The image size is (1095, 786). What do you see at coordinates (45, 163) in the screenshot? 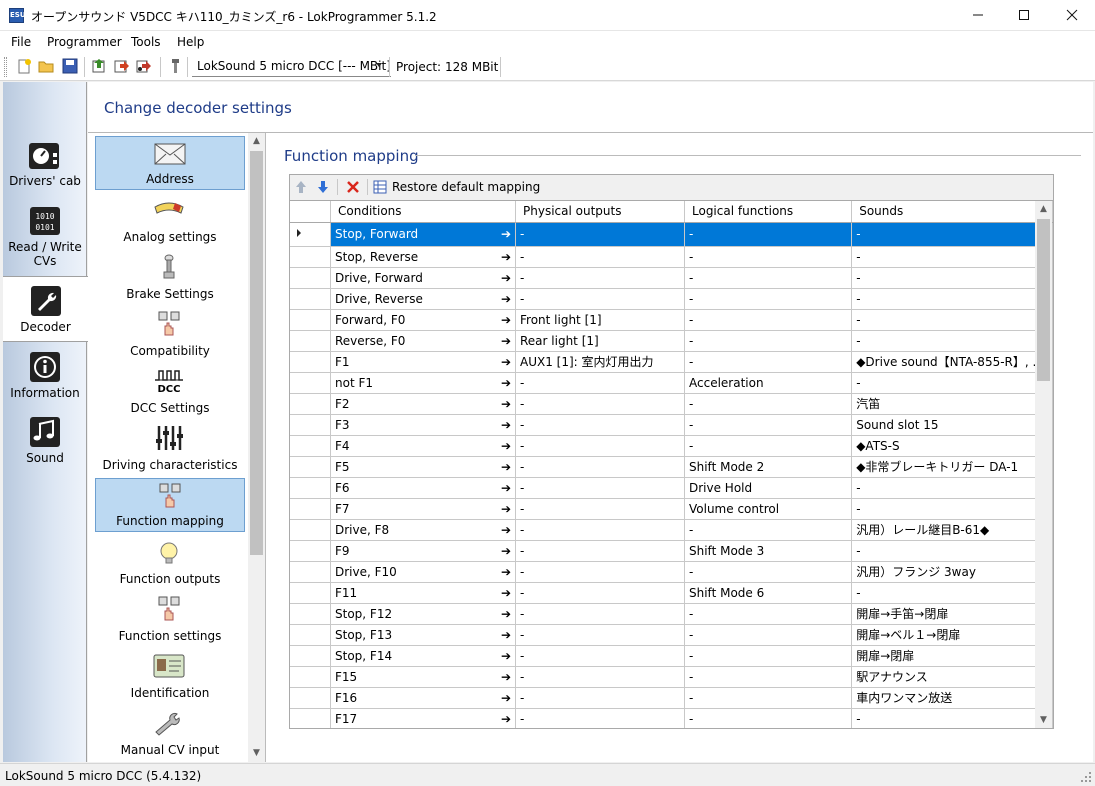
I see `nav-drivers-cab: Drivers' cab` at bounding box center [45, 163].